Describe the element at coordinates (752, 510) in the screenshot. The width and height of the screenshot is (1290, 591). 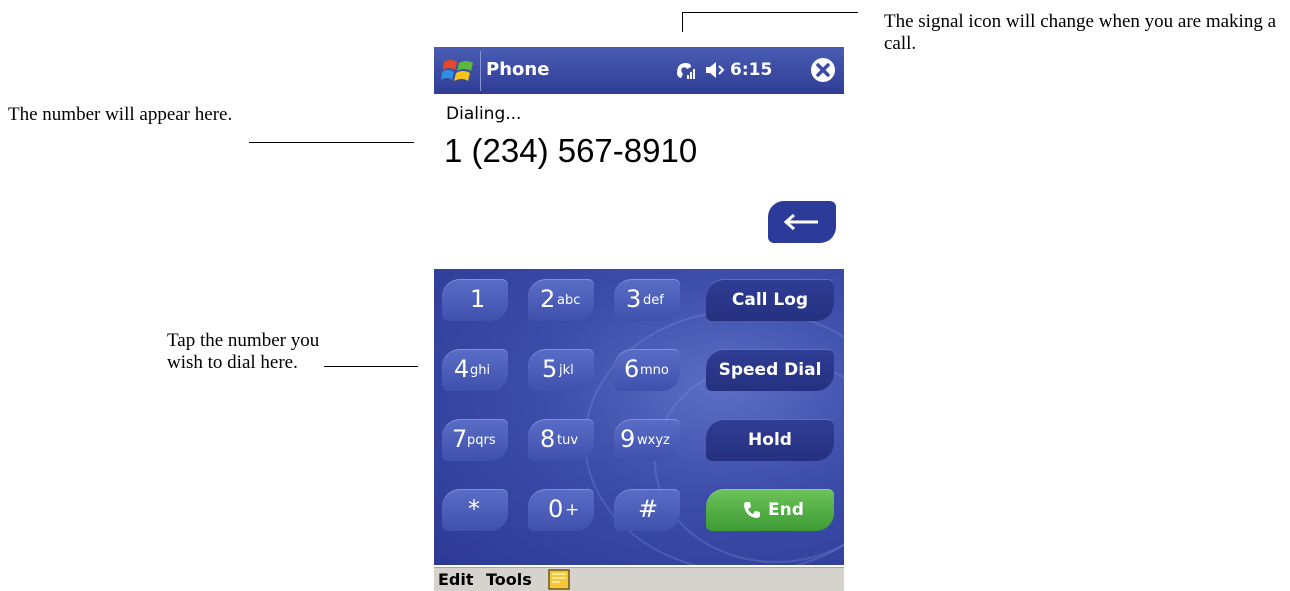
I see `phone-handset-icon` at that location.